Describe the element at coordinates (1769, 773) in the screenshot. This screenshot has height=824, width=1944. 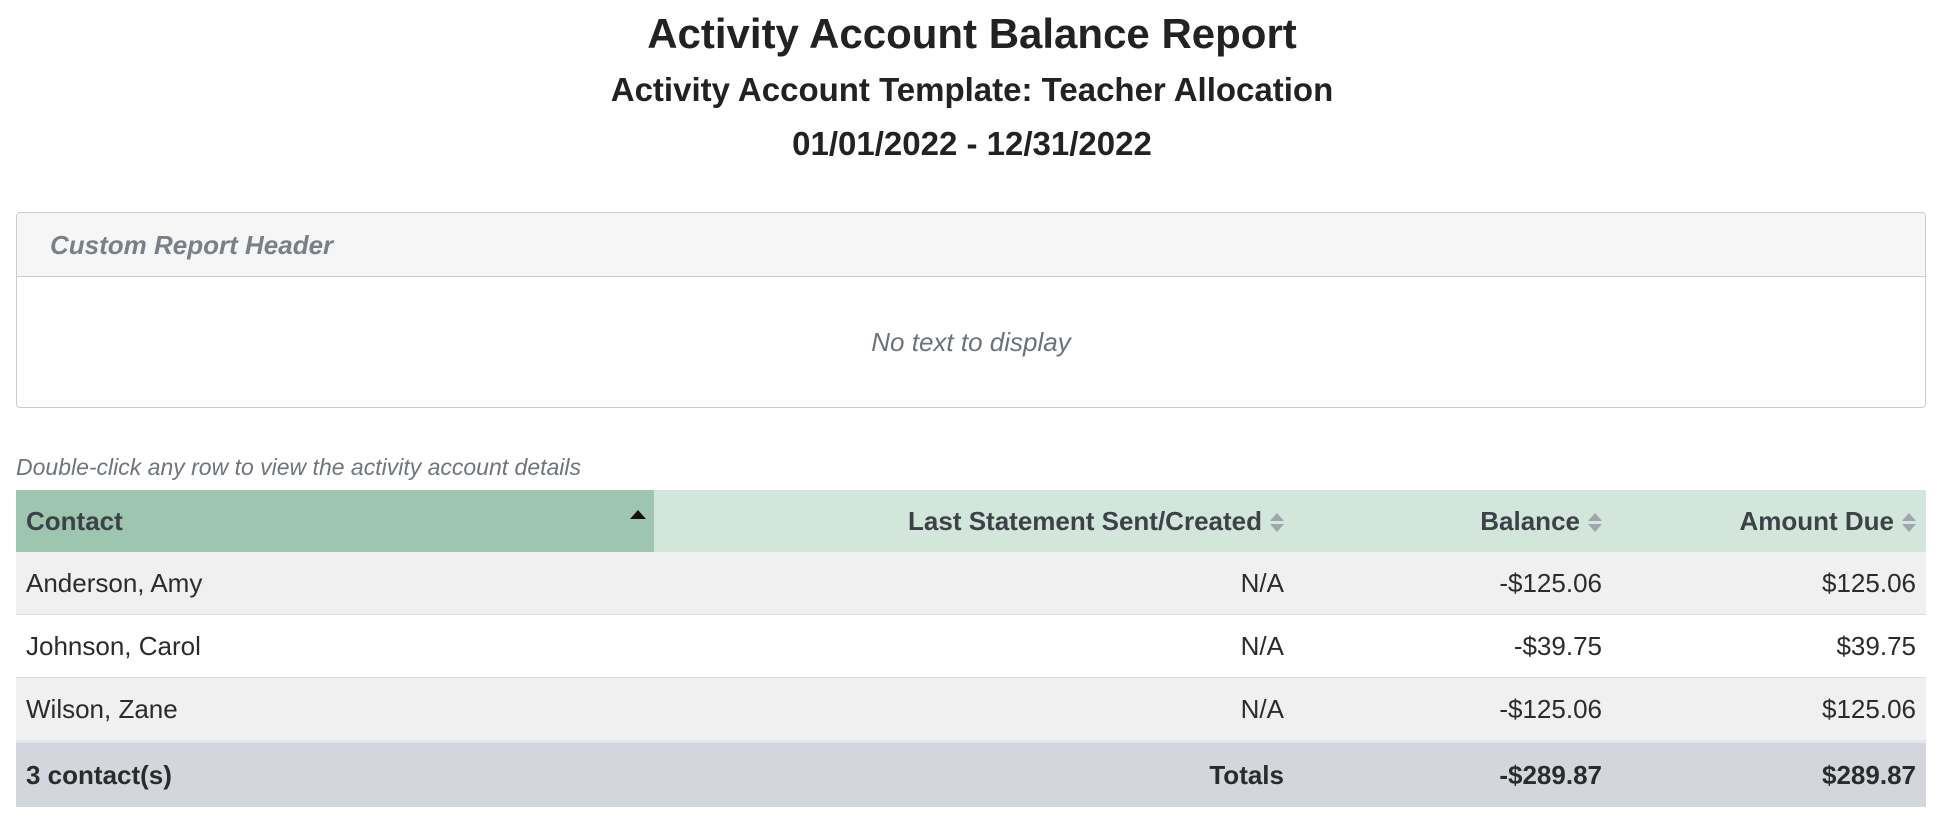
I see `totals-amount-due: $289.87` at that location.